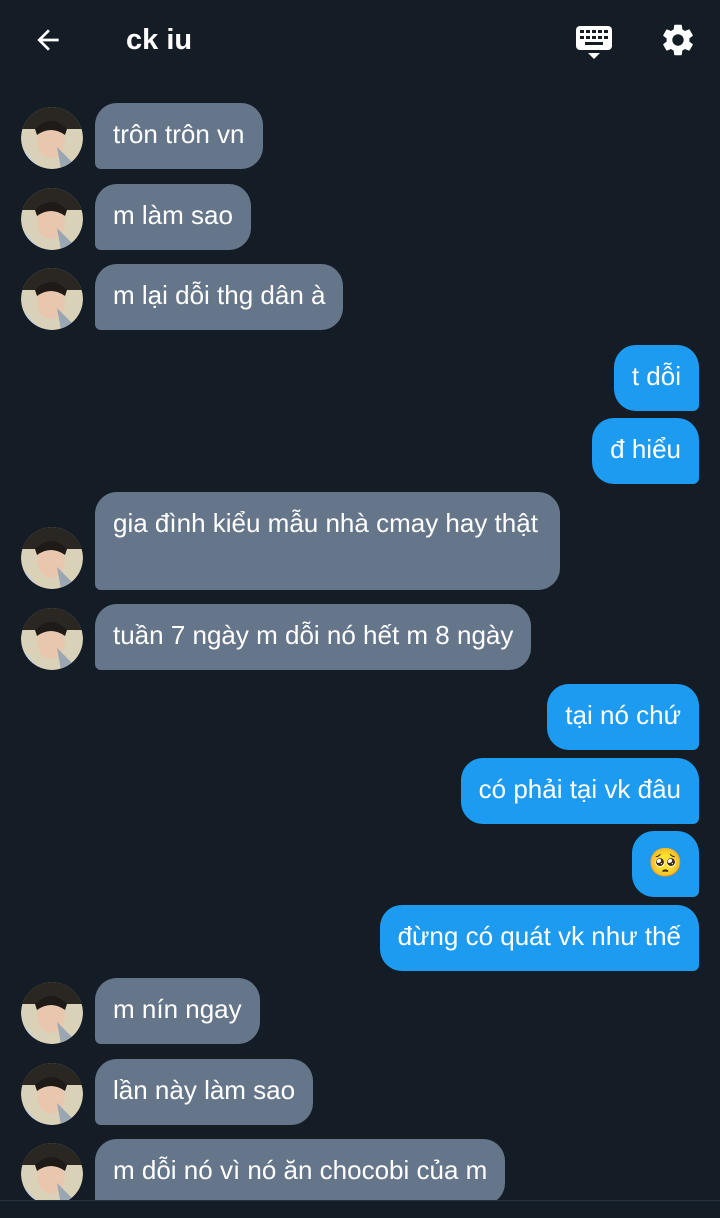 This screenshot has width=720, height=1218. Describe the element at coordinates (219, 297) in the screenshot. I see `message-bubble-incoming: m lại dỗi thg dân à` at that location.